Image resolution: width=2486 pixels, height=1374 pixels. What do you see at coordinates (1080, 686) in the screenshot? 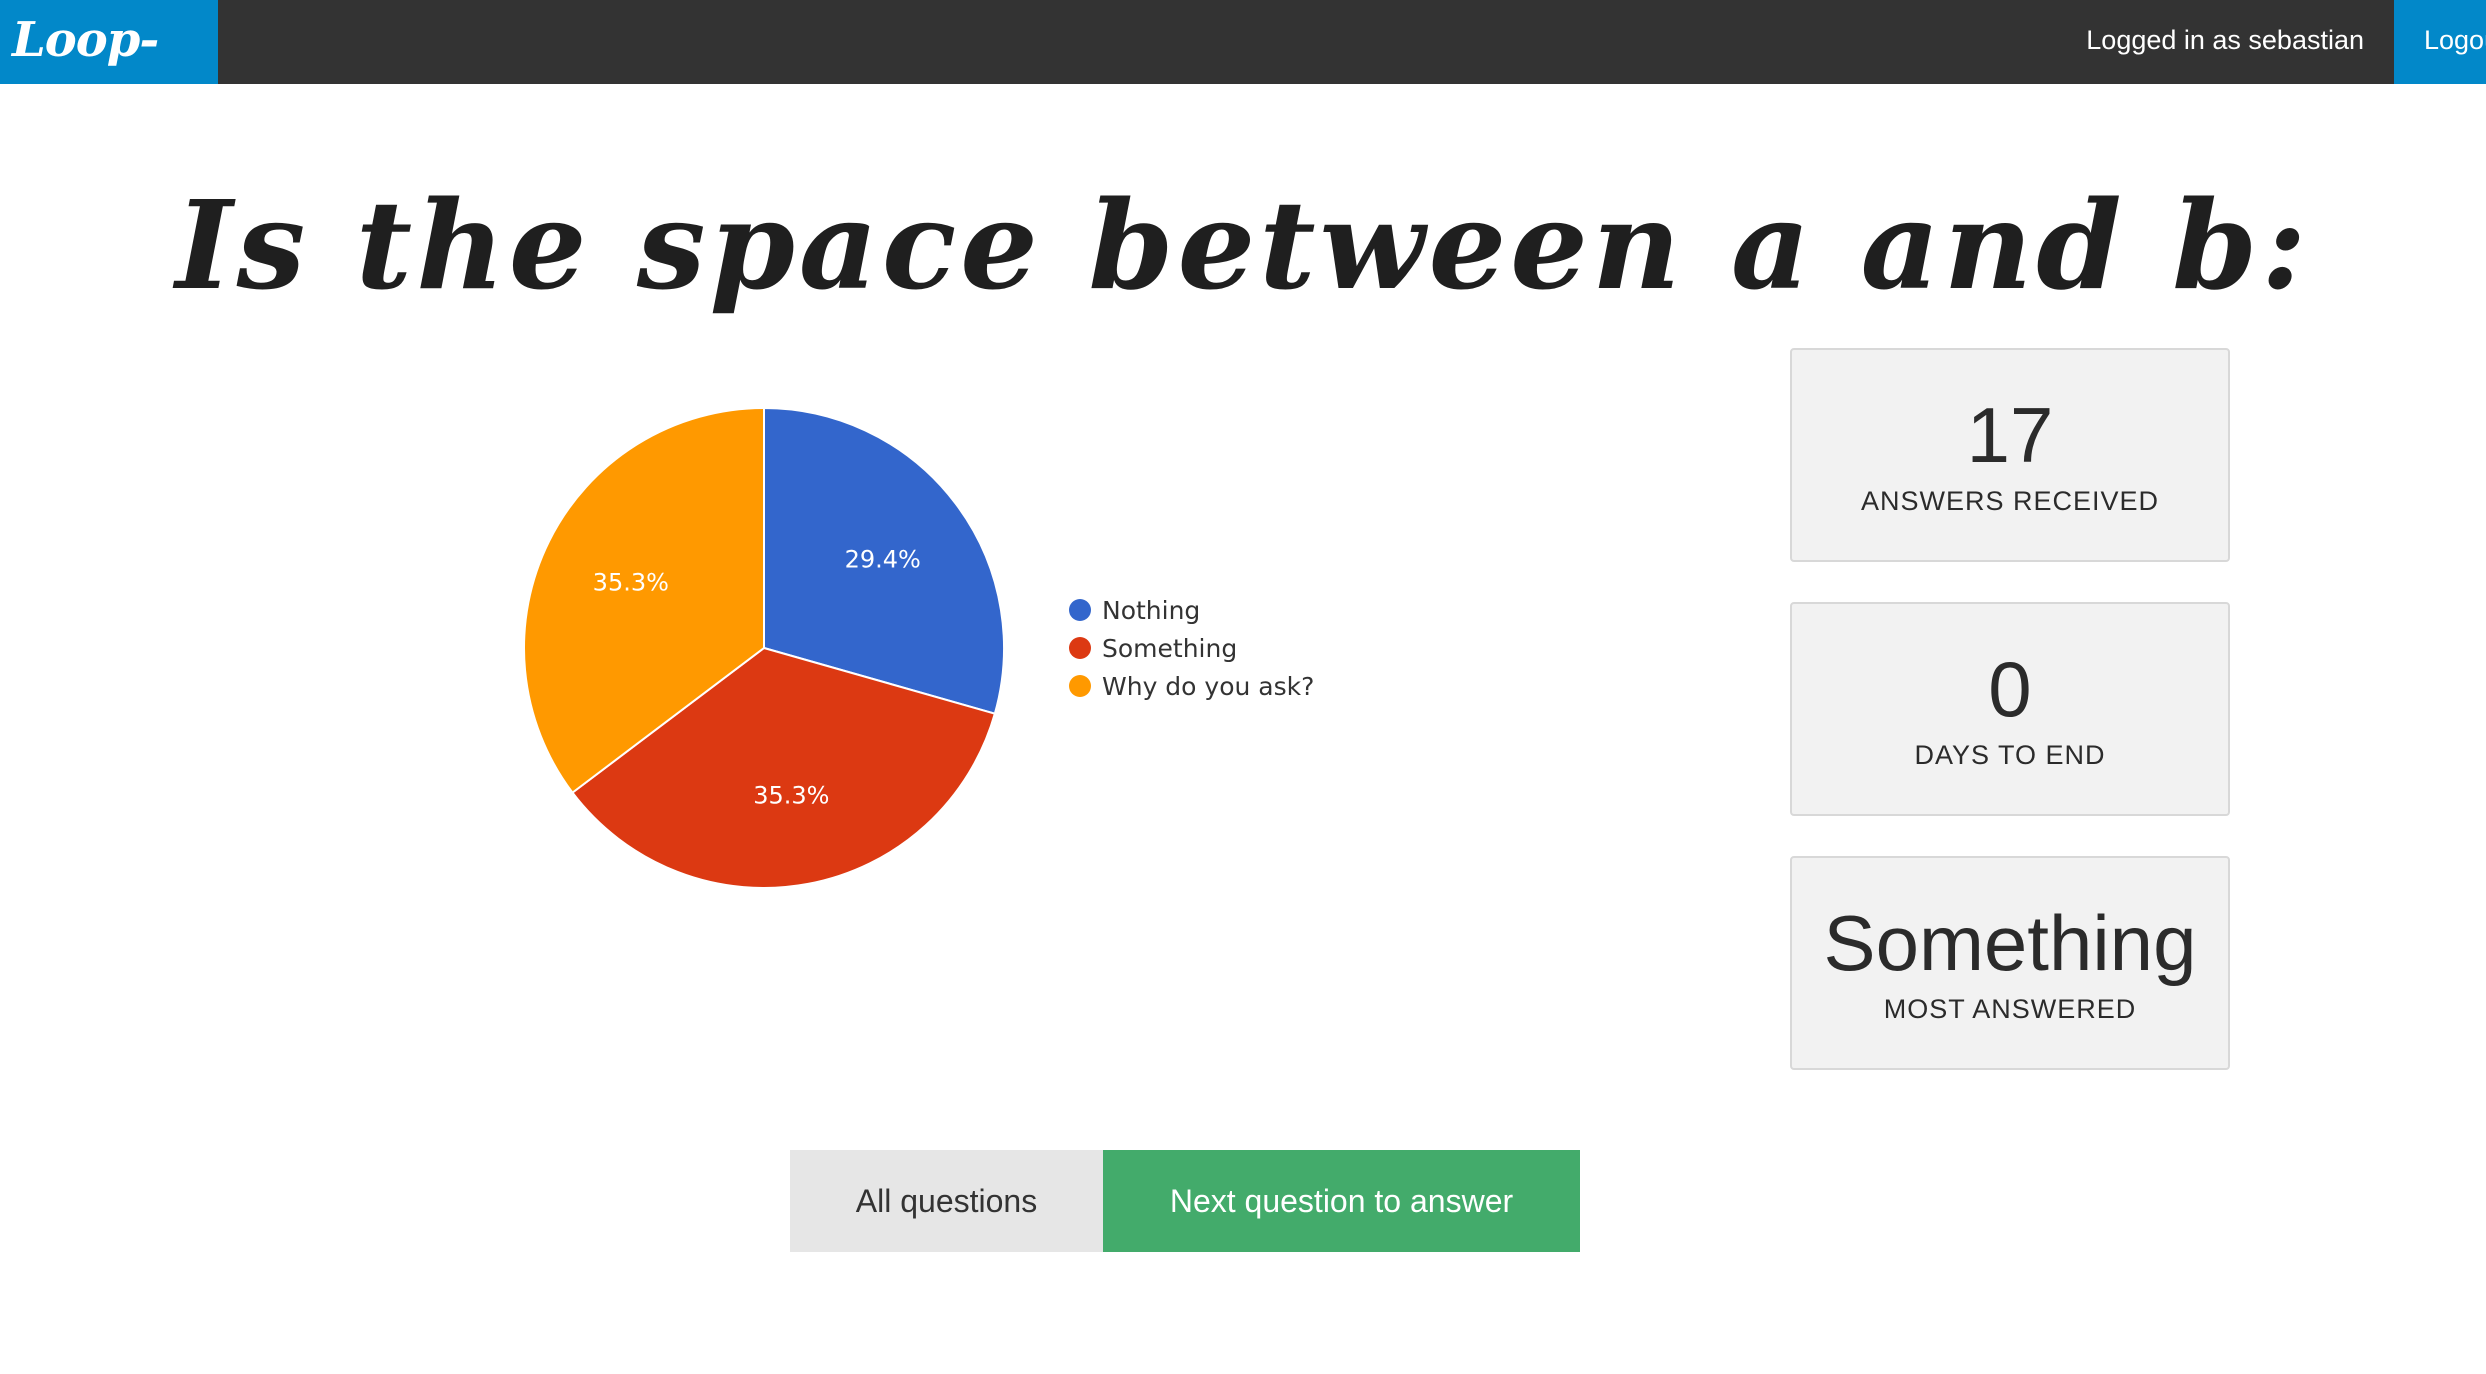
I see `legend-marker-why-do-you-ask` at bounding box center [1080, 686].